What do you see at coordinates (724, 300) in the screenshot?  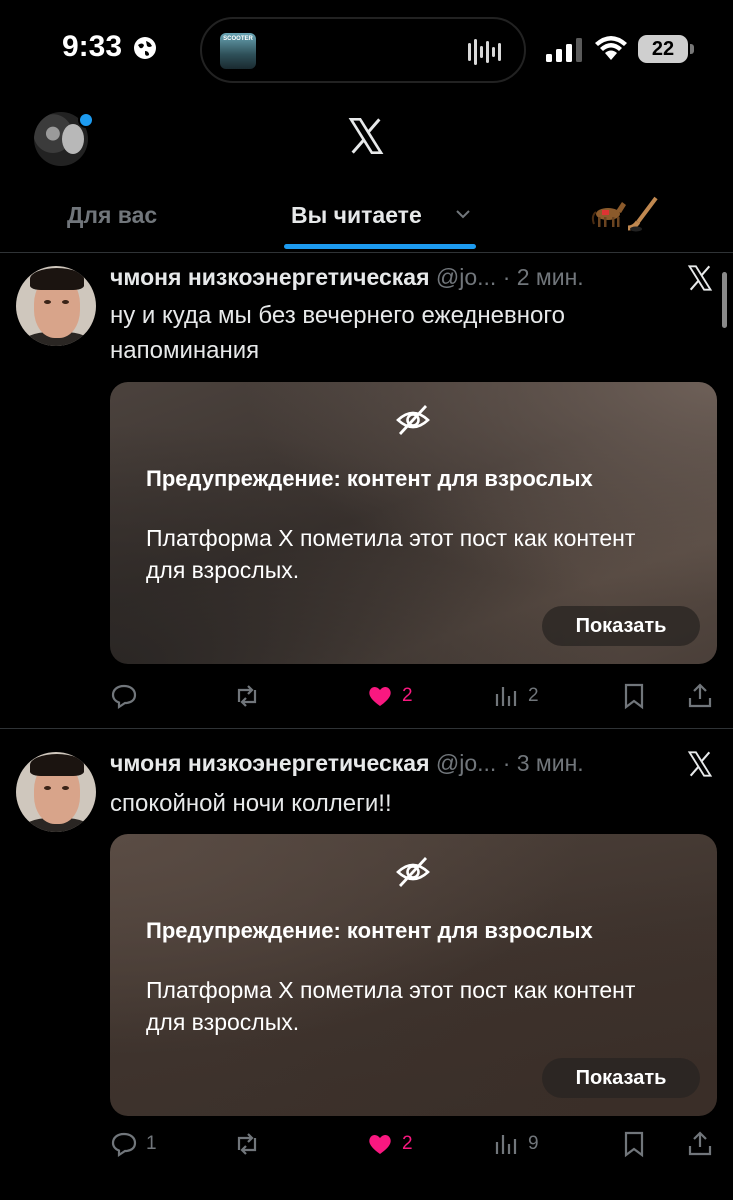 I see `scrollbar` at bounding box center [724, 300].